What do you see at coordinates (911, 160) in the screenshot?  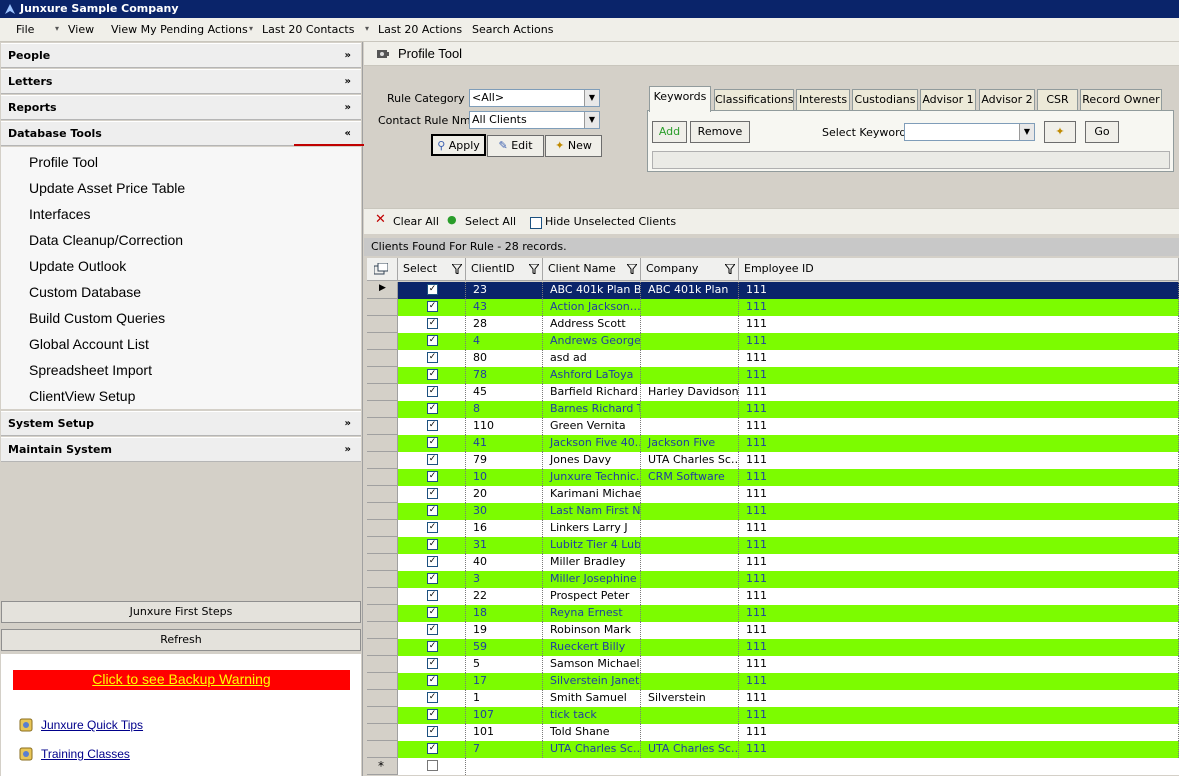 I see `keyword-list` at bounding box center [911, 160].